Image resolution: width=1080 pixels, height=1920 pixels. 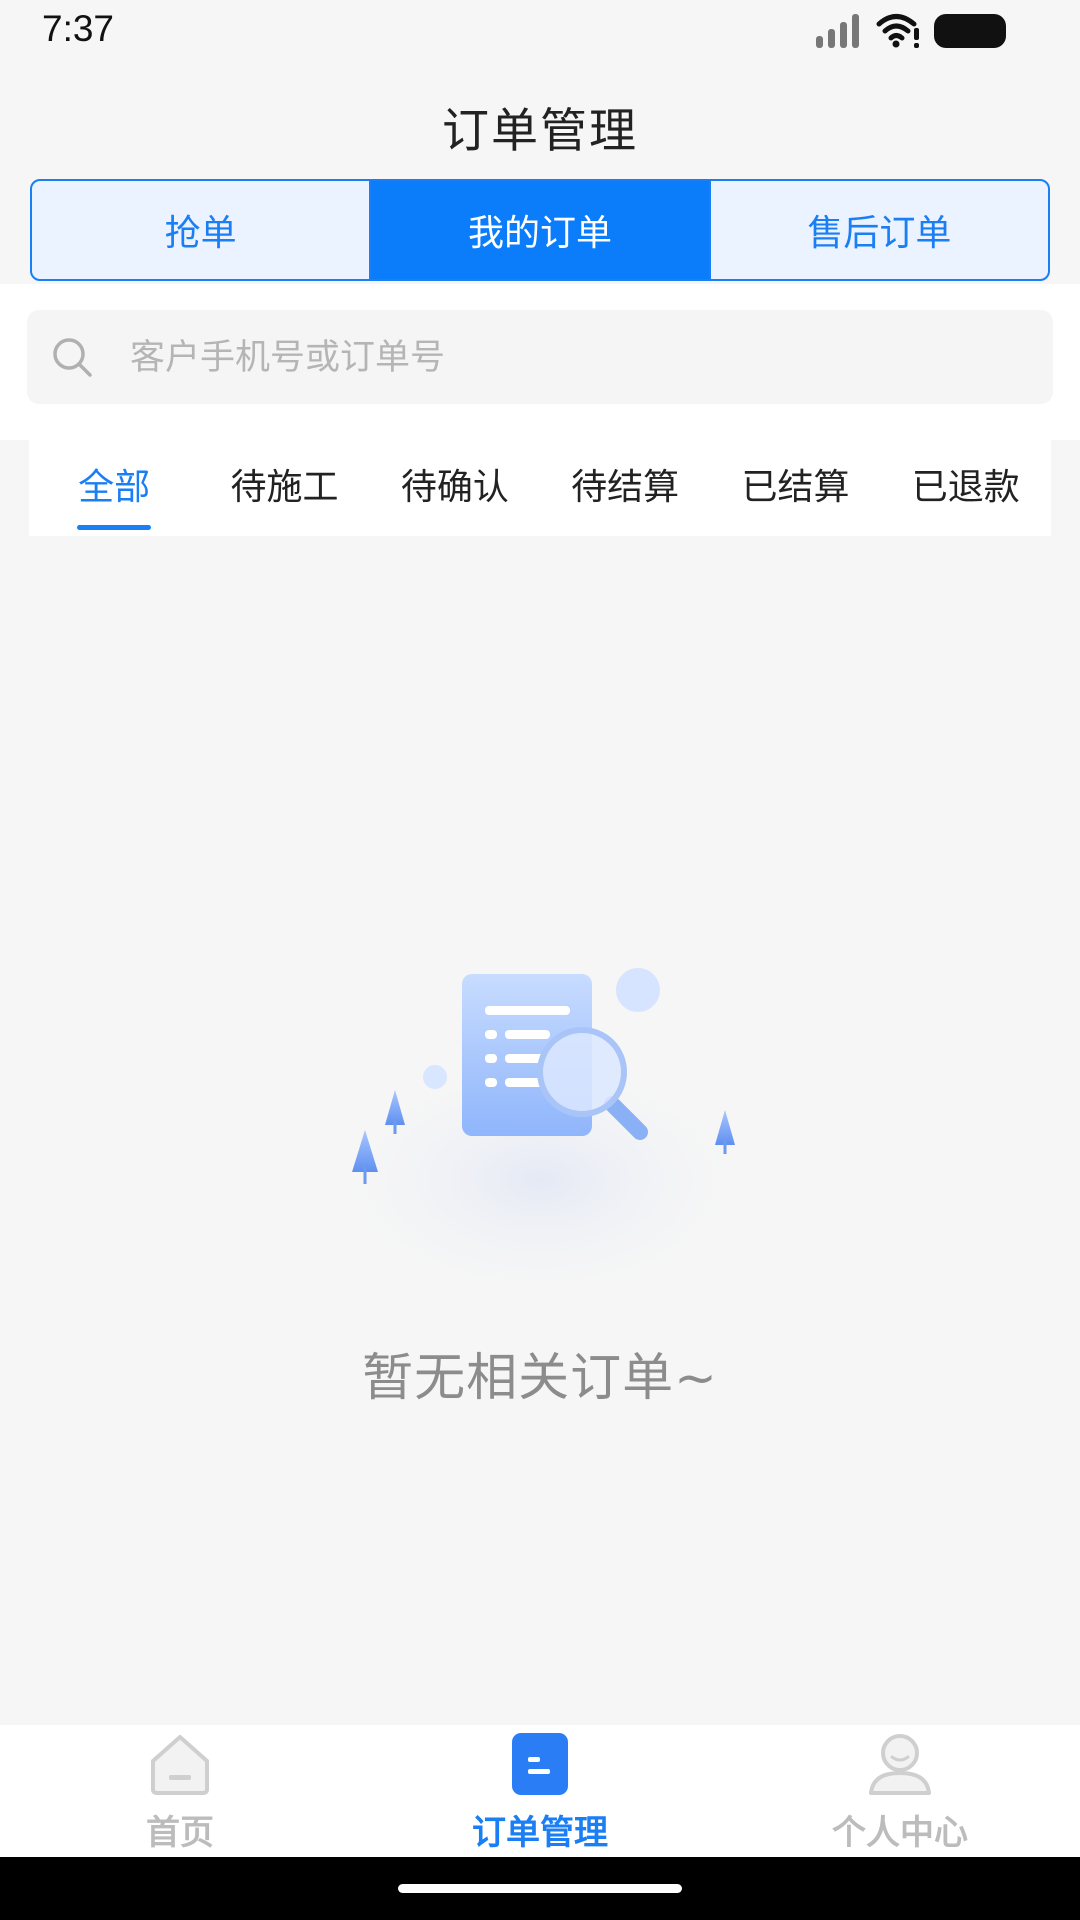 I want to click on segment-my-orders: 我的订单, so click(x=541, y=230).